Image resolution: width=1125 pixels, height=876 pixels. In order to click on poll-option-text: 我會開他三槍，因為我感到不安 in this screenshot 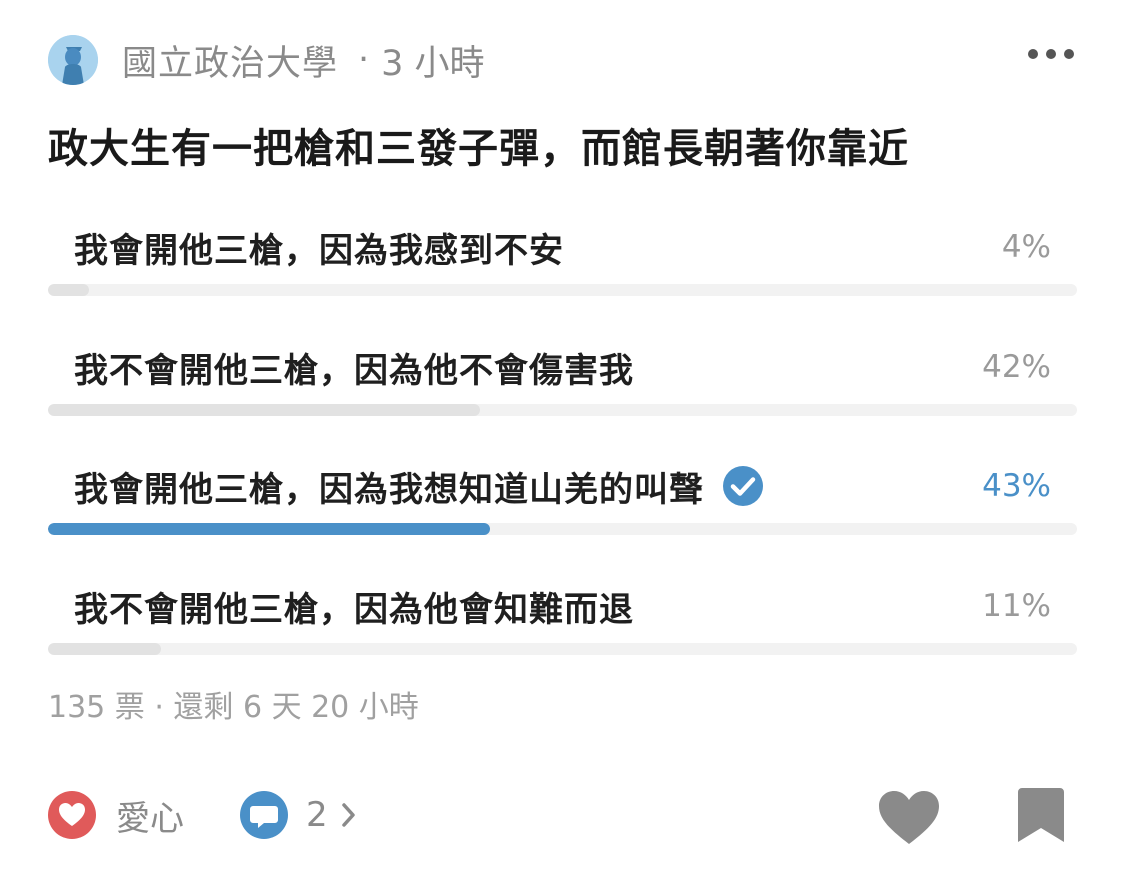, I will do `click(319, 250)`.